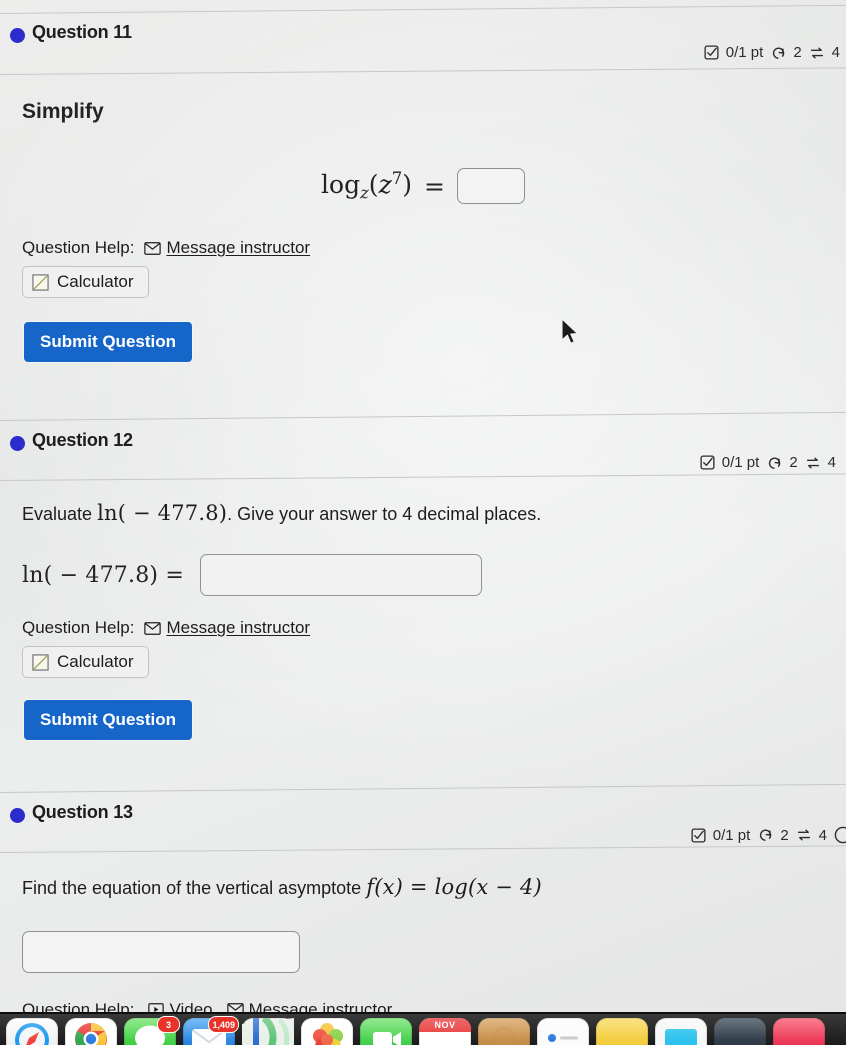 Image resolution: width=846 pixels, height=1045 pixels. I want to click on question-13-answer-row, so click(423, 954).